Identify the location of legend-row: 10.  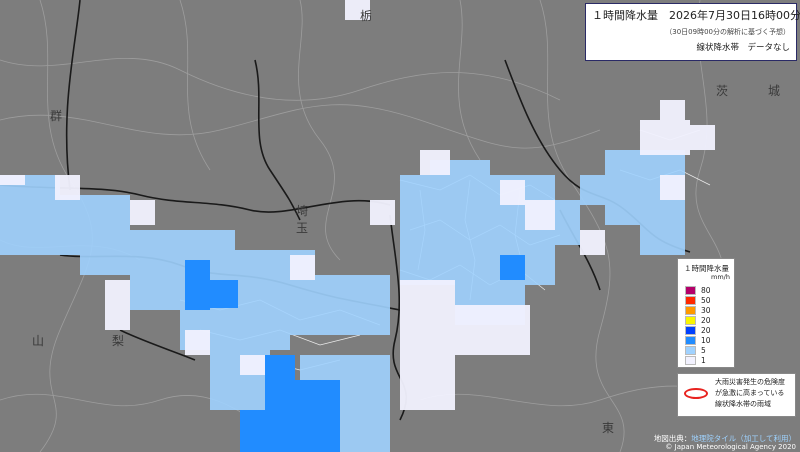
(708, 341).